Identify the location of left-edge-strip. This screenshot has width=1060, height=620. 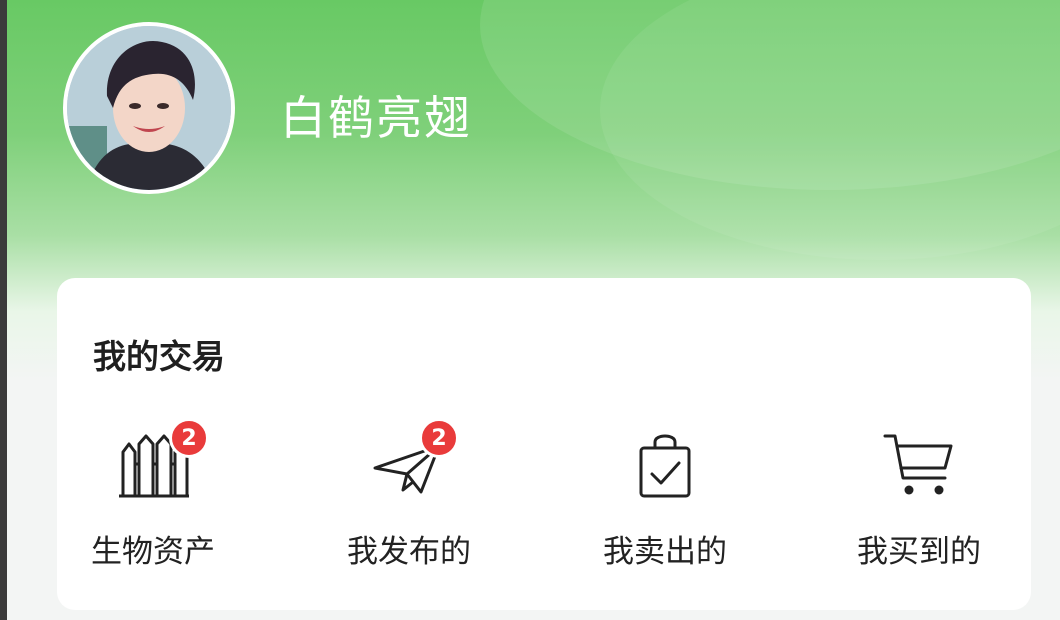
(3, 310).